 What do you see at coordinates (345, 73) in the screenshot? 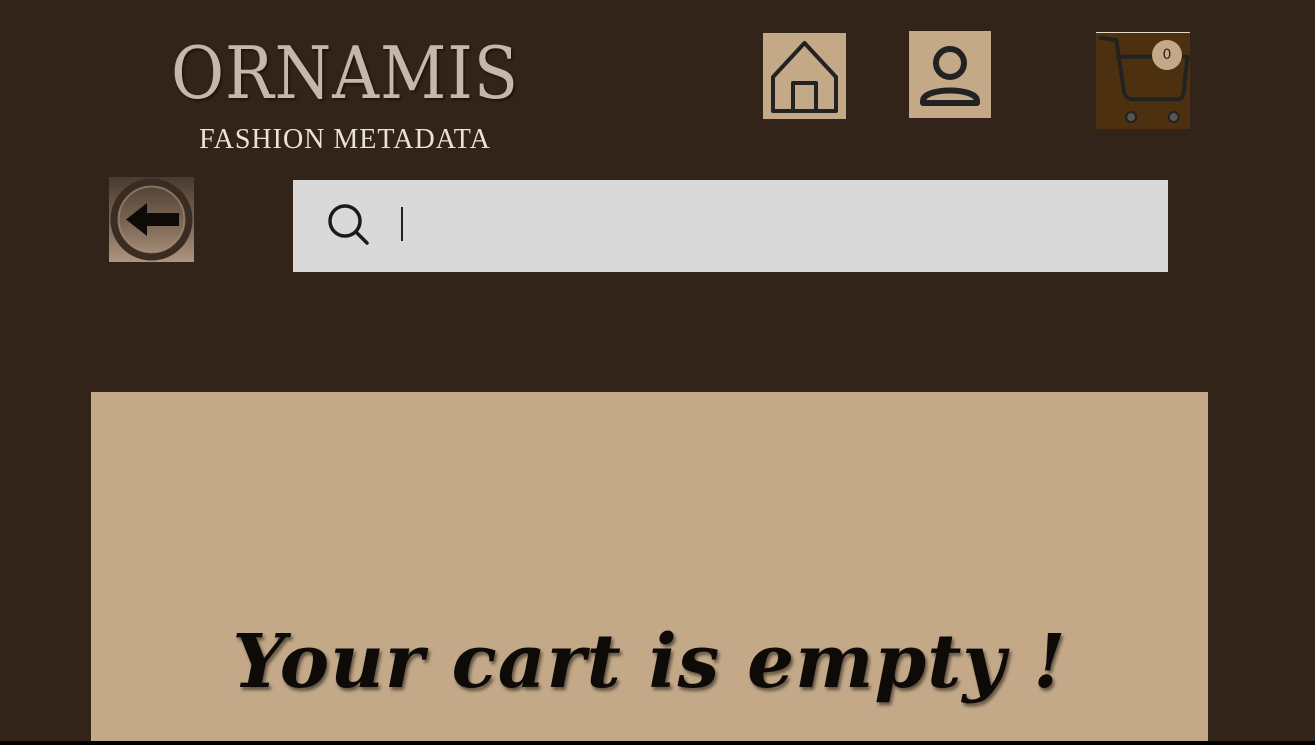
I see `brand-name: ORNAMIS` at bounding box center [345, 73].